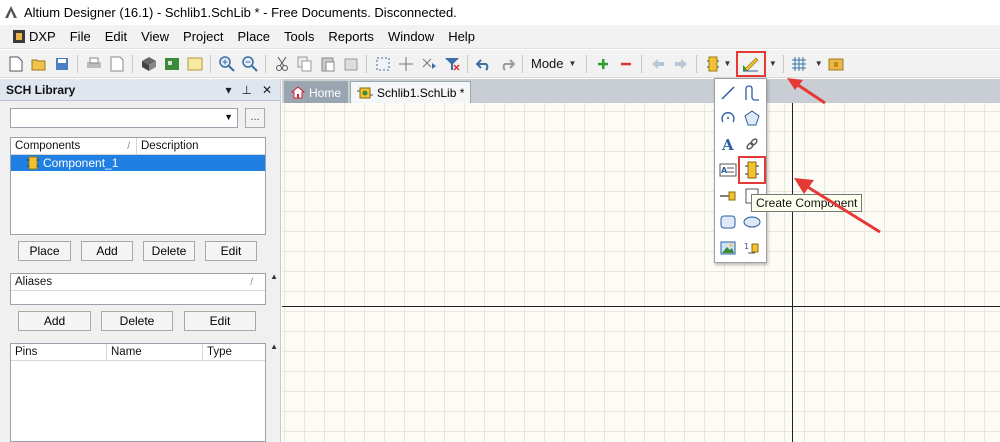 The image size is (1000, 442). What do you see at coordinates (461, 37) in the screenshot?
I see `menu-help: Help` at bounding box center [461, 37].